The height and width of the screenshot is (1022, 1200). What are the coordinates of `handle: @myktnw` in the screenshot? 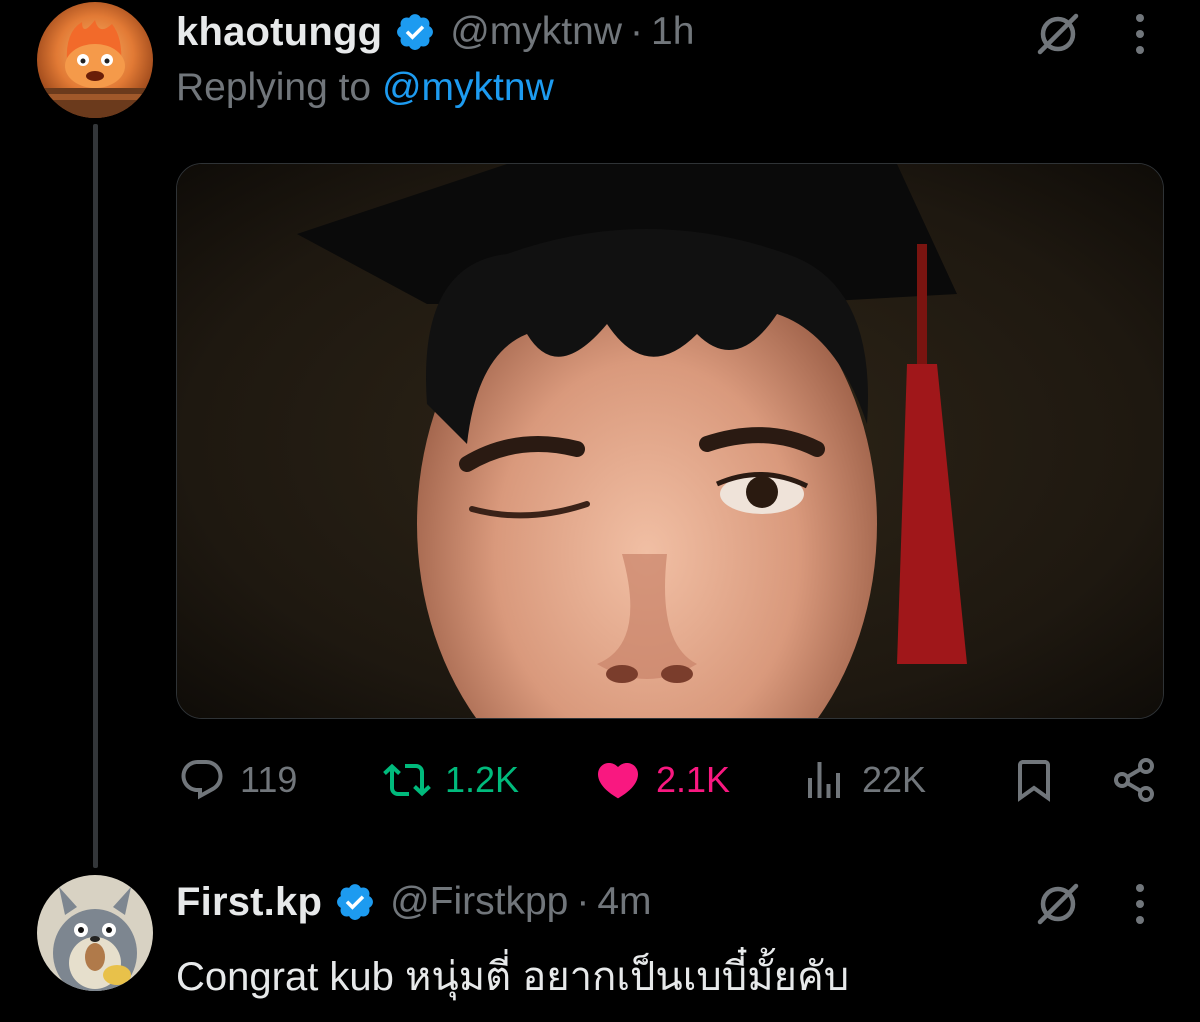 It's located at (536, 32).